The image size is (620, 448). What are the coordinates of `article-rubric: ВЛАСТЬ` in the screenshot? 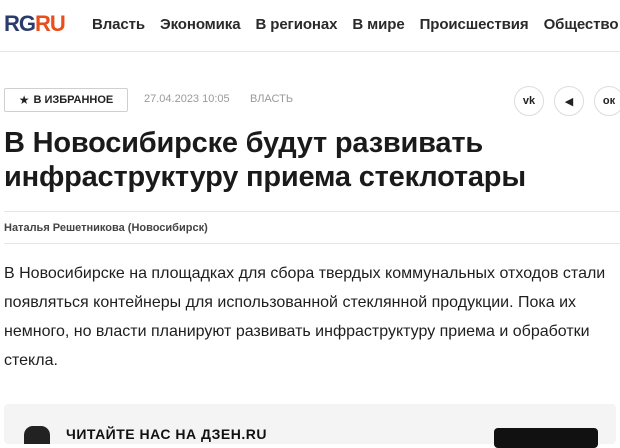 It's located at (271, 99).